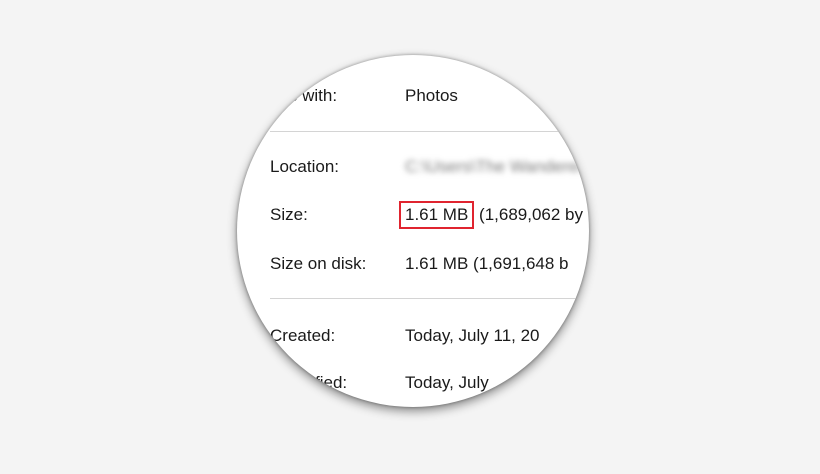 This screenshot has height=474, width=820. I want to click on opens-with-label: ens with:, so click(304, 95).